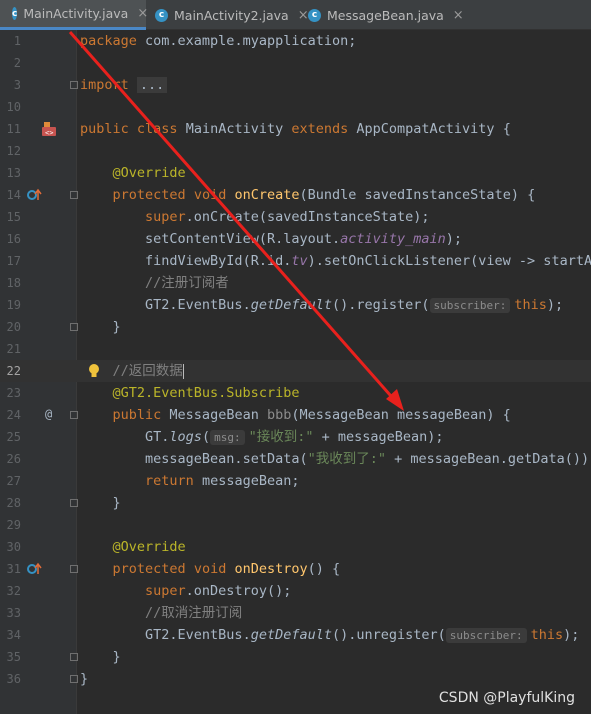 The image size is (591, 714). I want to click on watermark: CSDN @PlayfulKing, so click(506, 698).